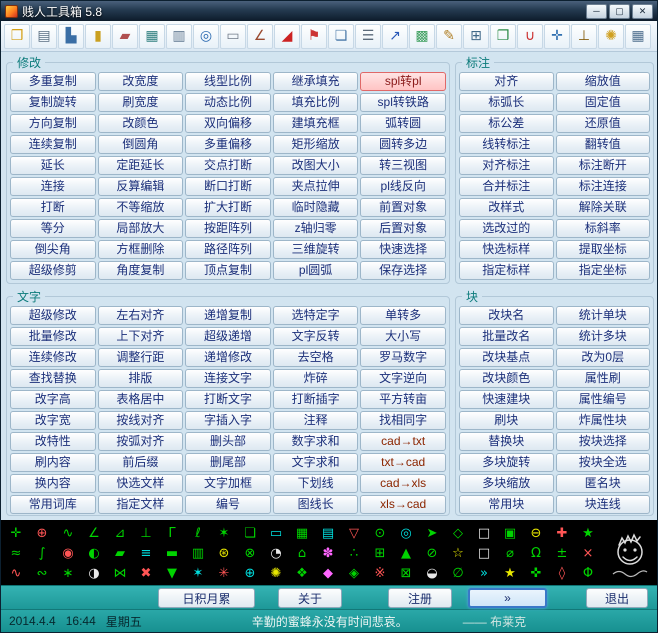 This screenshot has height=633, width=658. I want to click on export-icon: ↗, so click(395, 36).